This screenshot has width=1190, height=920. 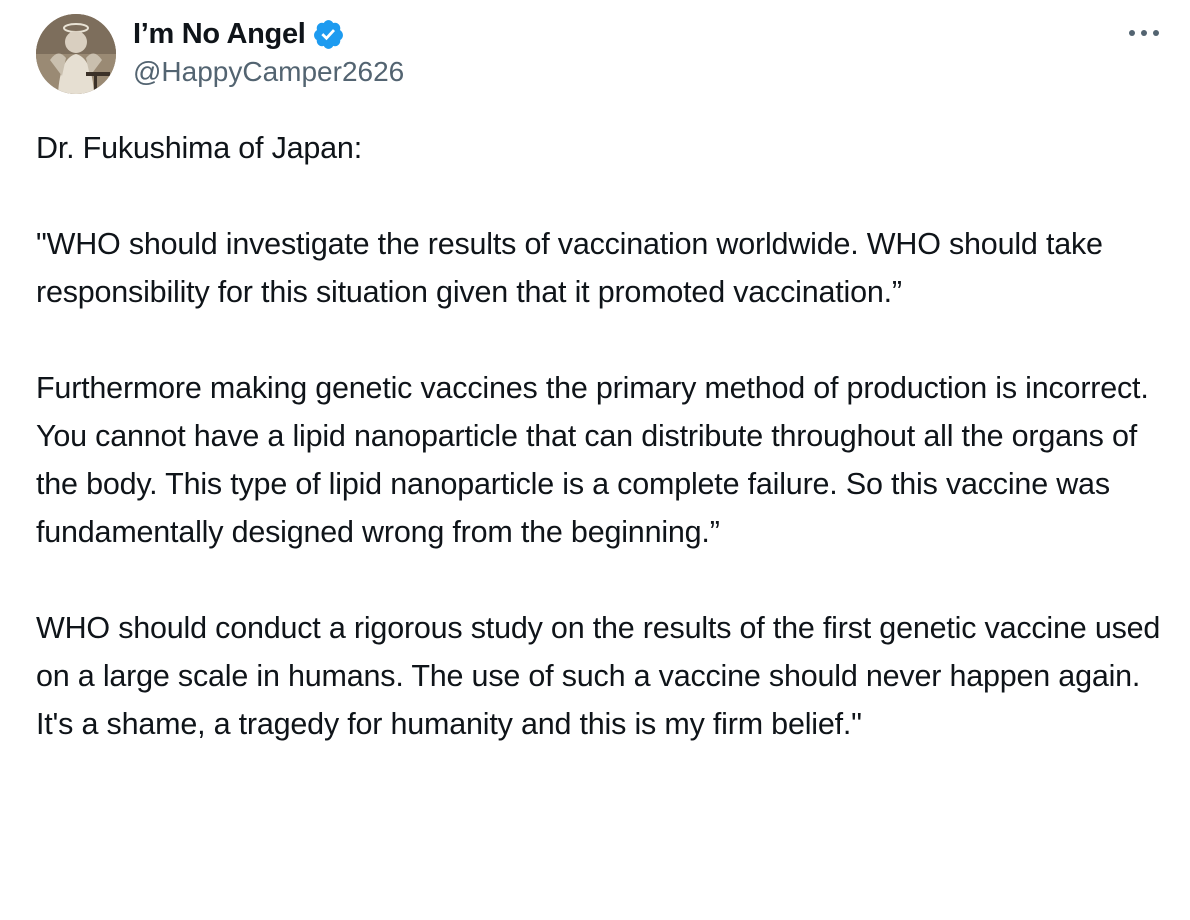 I want to click on more-options-icon, so click(x=1144, y=33).